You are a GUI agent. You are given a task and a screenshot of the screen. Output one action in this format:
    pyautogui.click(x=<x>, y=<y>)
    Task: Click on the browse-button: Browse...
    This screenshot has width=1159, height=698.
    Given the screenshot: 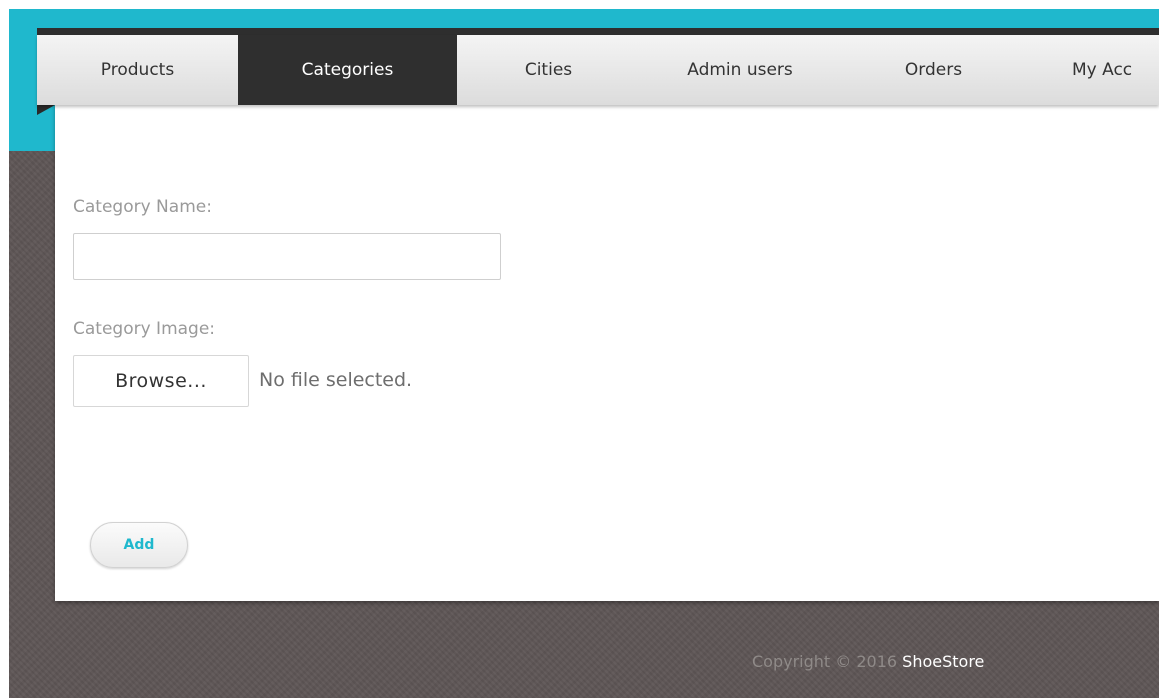 What is the action you would take?
    pyautogui.click(x=161, y=381)
    